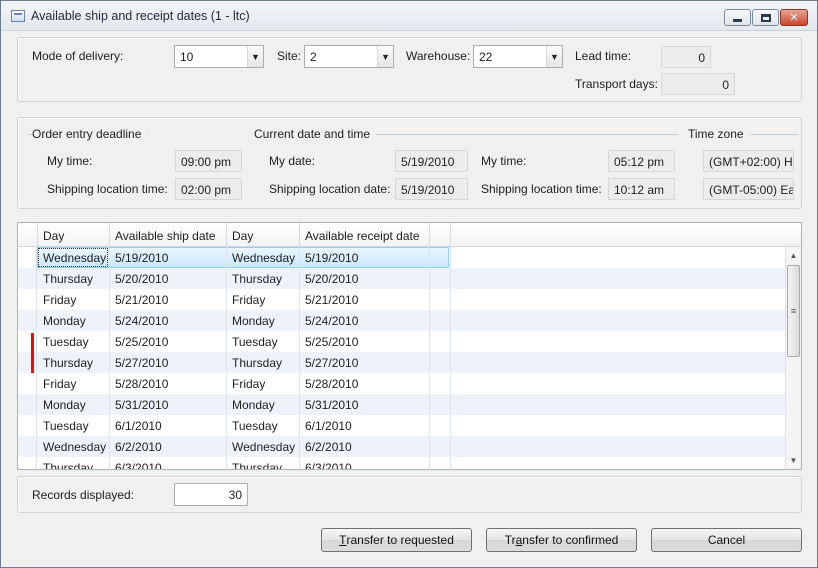 The height and width of the screenshot is (568, 818). Describe the element at coordinates (365, 362) in the screenshot. I see `cell-receipt-date: 5/27/2010` at that location.